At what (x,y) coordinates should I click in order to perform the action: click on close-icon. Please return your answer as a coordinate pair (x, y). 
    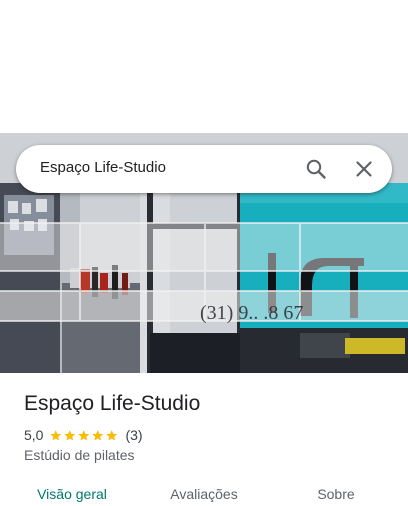
    Looking at the image, I should click on (364, 169).